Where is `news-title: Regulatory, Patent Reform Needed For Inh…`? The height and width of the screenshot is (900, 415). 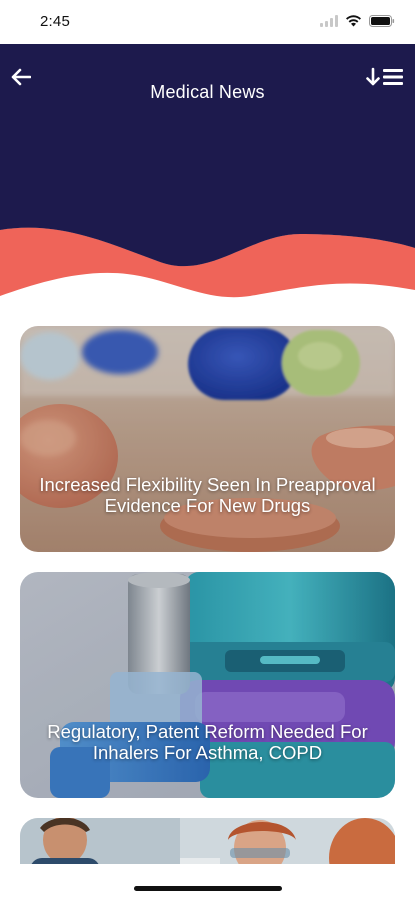 news-title: Regulatory, Patent Reform Needed For Inh… is located at coordinates (207, 742).